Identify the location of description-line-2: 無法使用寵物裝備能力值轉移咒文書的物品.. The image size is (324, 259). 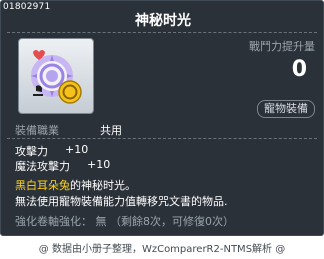
(121, 201).